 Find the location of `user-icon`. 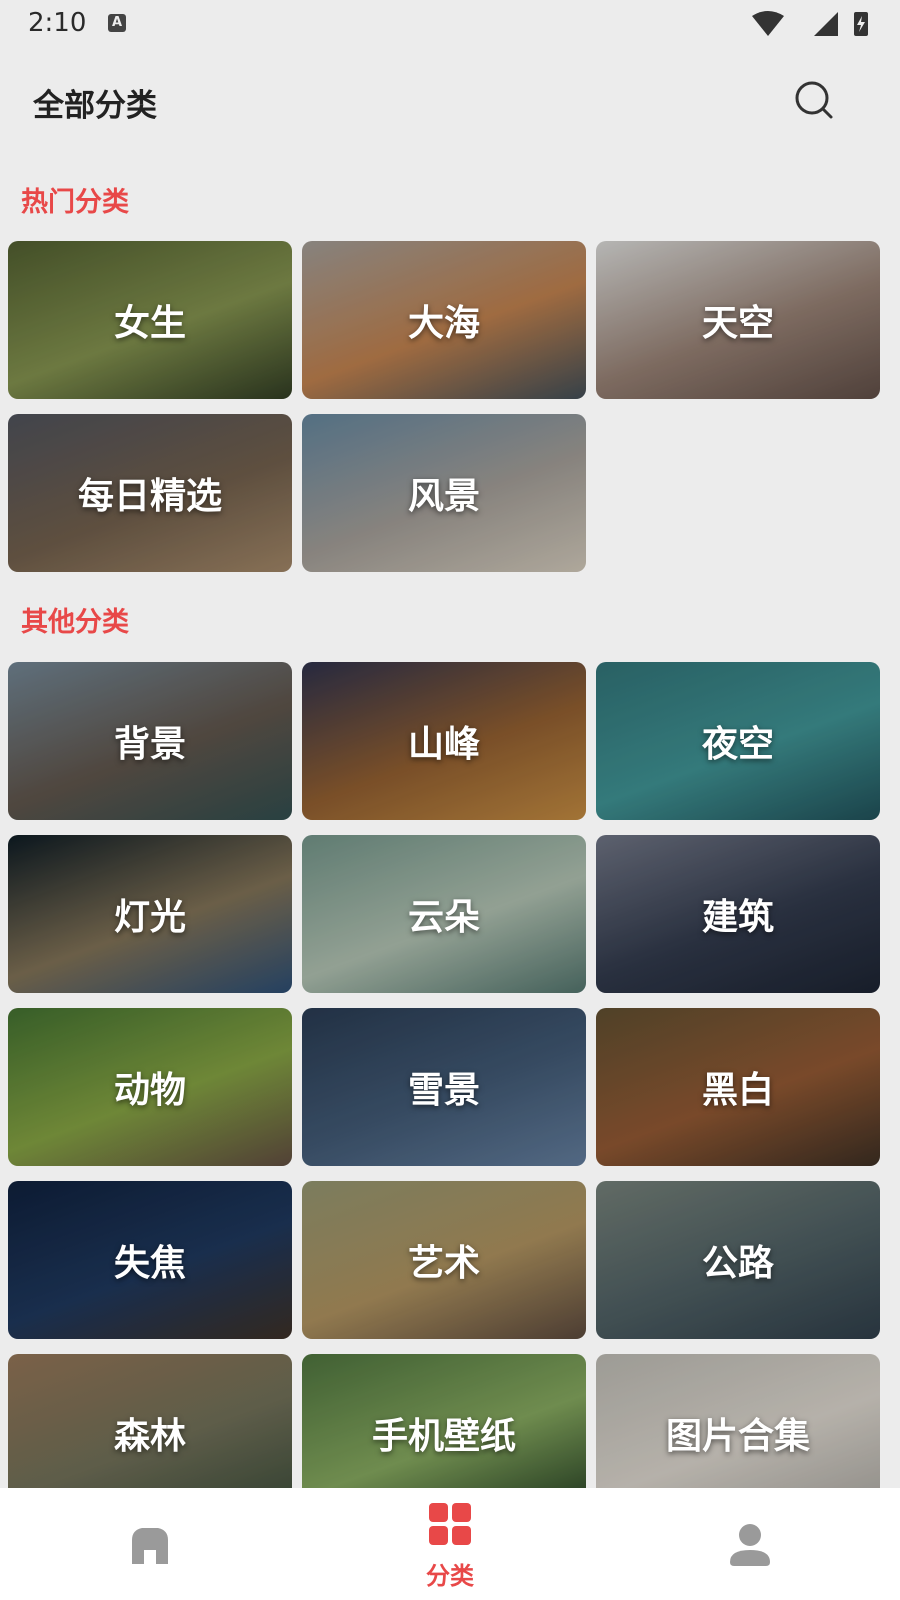

user-icon is located at coordinates (750, 1545).